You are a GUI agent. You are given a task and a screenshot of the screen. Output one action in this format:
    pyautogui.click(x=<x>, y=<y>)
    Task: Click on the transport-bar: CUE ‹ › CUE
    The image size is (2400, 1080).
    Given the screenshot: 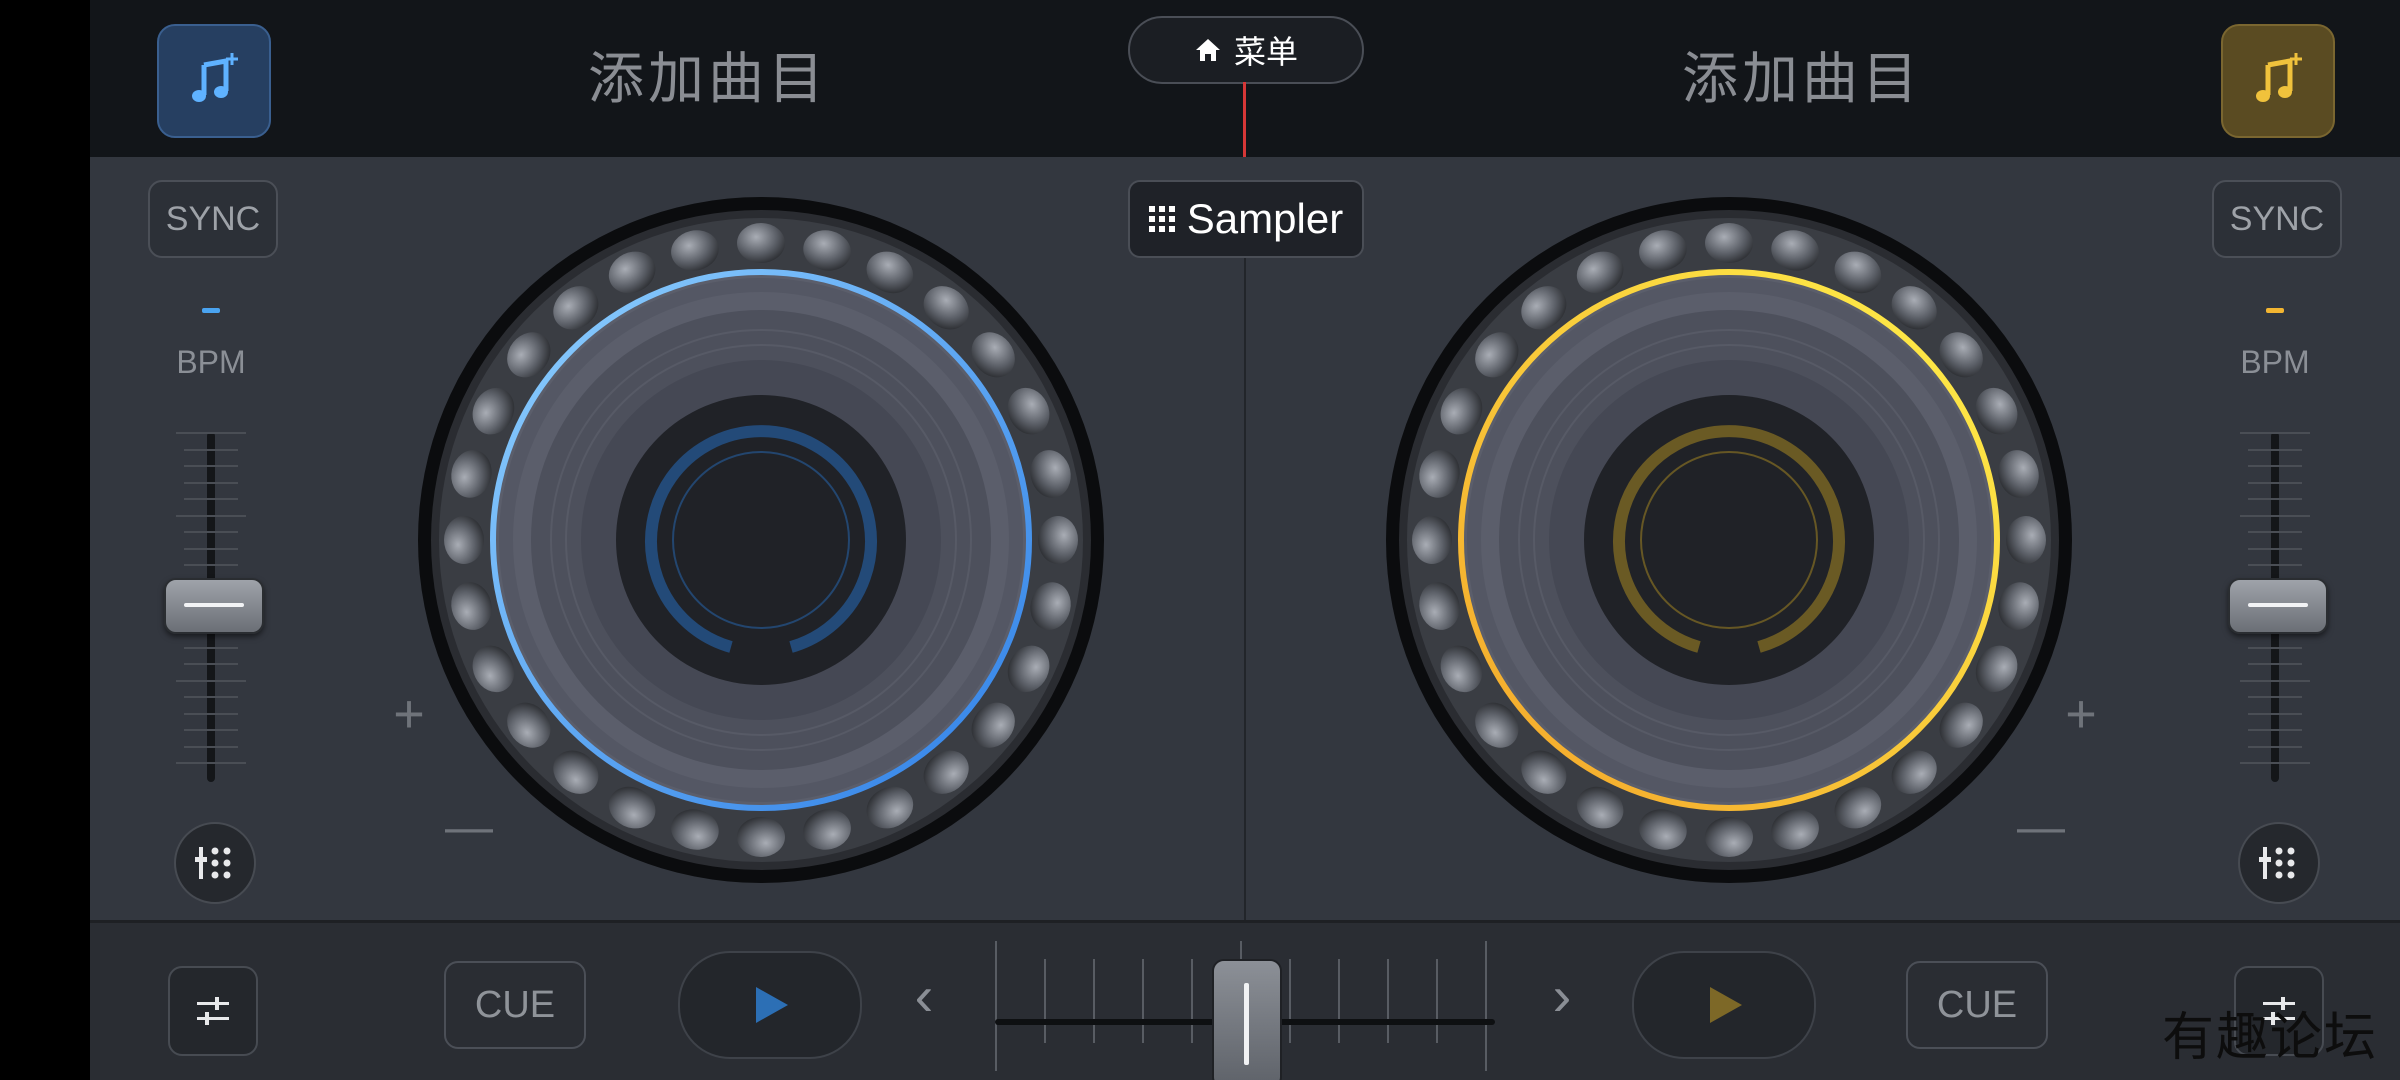 What is the action you would take?
    pyautogui.click(x=1245, y=1000)
    